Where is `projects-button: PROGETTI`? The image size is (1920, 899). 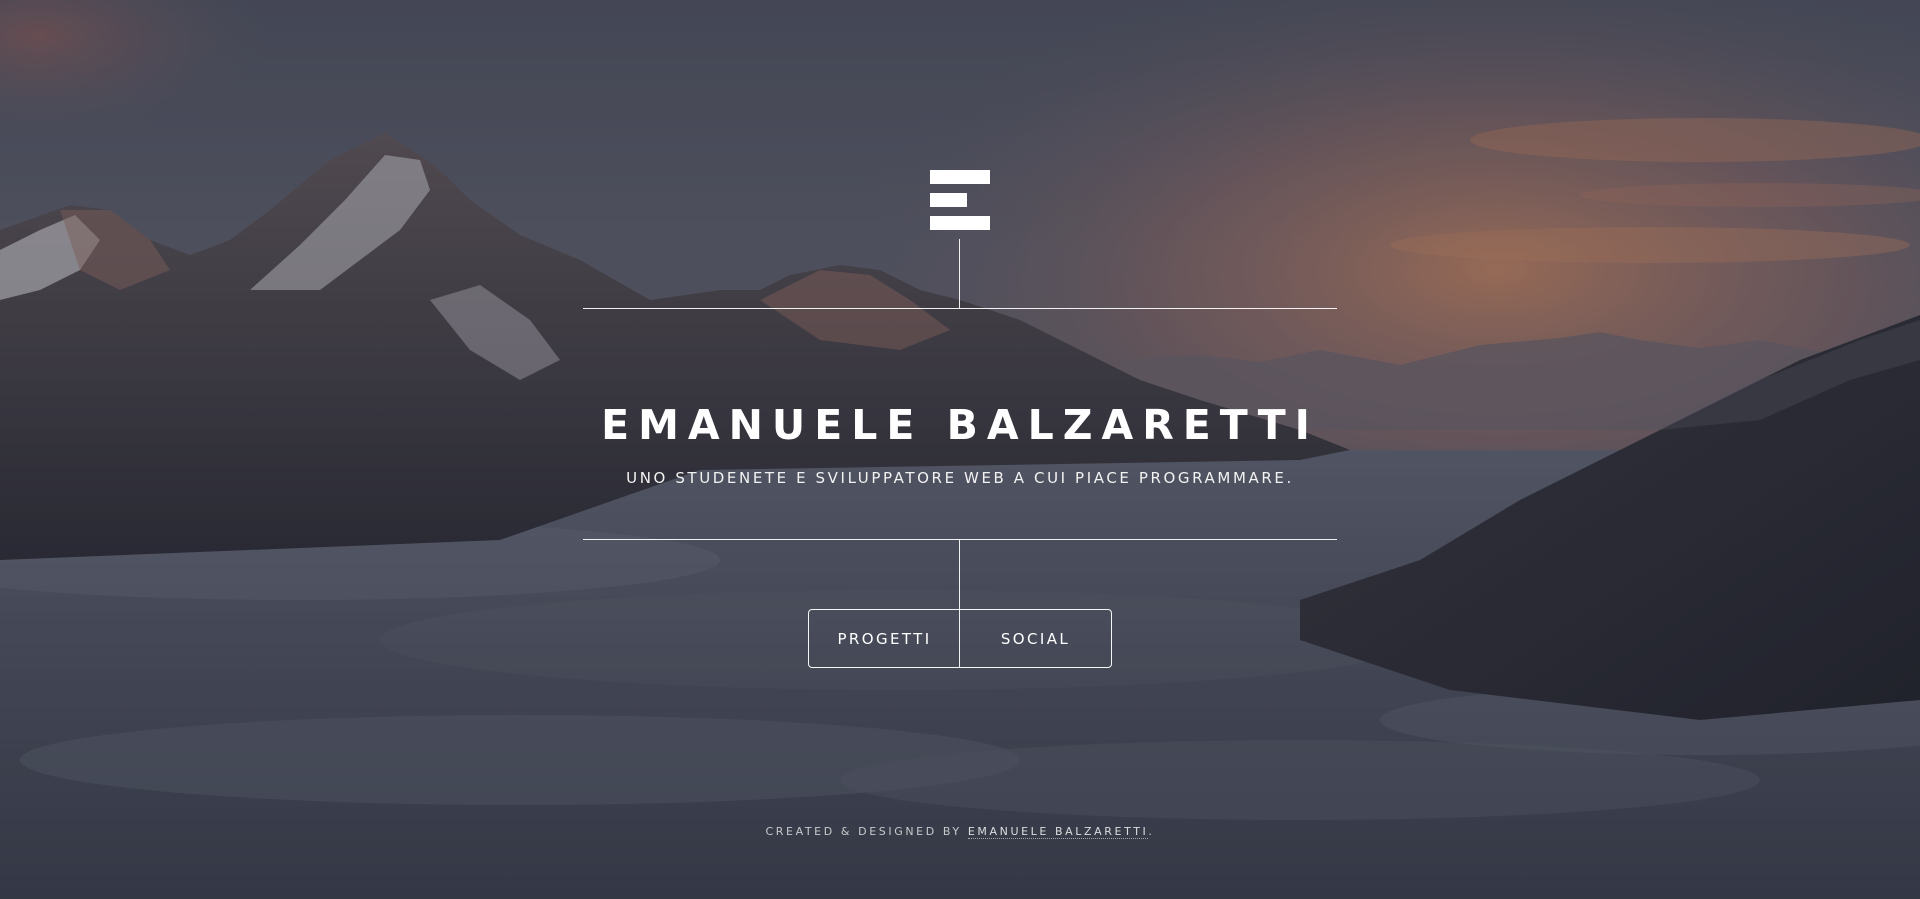 projects-button: PROGETTI is located at coordinates (884, 638).